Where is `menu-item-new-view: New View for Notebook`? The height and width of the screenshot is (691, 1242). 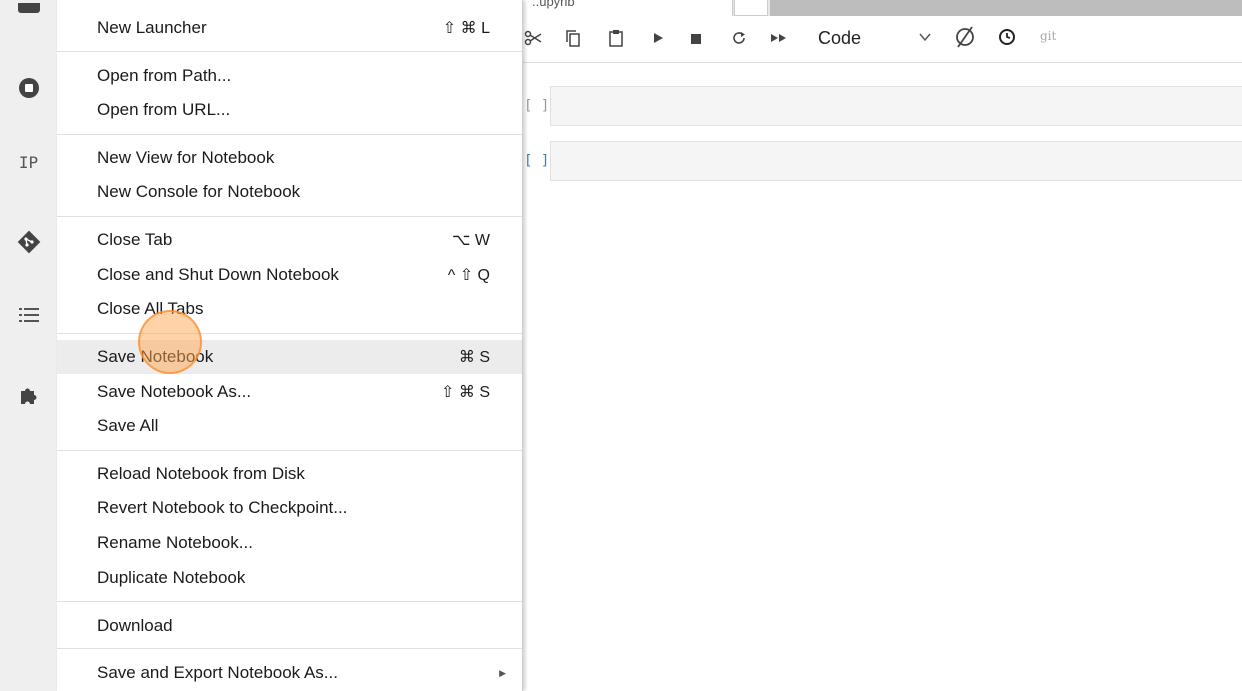
menu-item-new-view: New View for Notebook is located at coordinates (289, 158).